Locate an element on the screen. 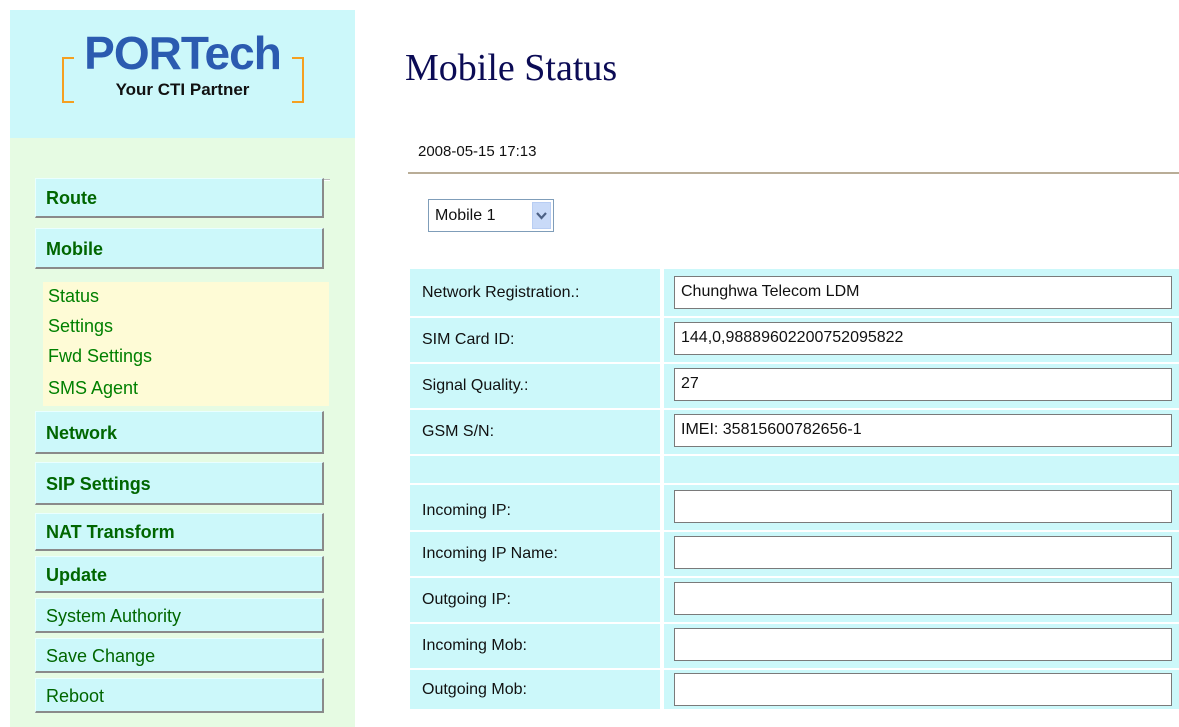 This screenshot has width=1179, height=727. spacer-row-label is located at coordinates (535, 469).